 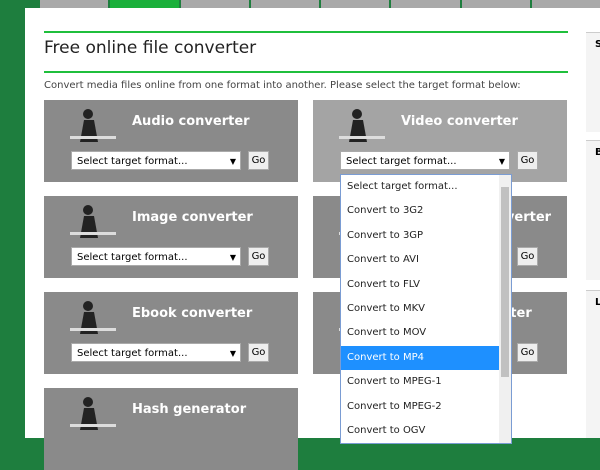 What do you see at coordinates (191, 121) in the screenshot?
I see `converter-title: Audio converter` at bounding box center [191, 121].